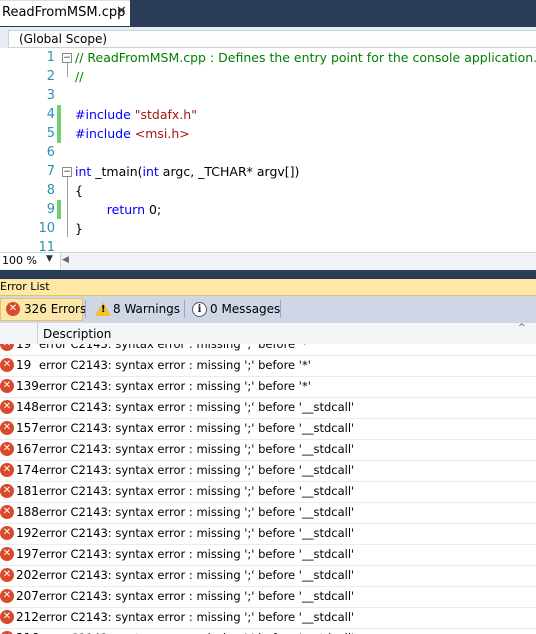  I want to click on code-line: return 0;, so click(118, 209).